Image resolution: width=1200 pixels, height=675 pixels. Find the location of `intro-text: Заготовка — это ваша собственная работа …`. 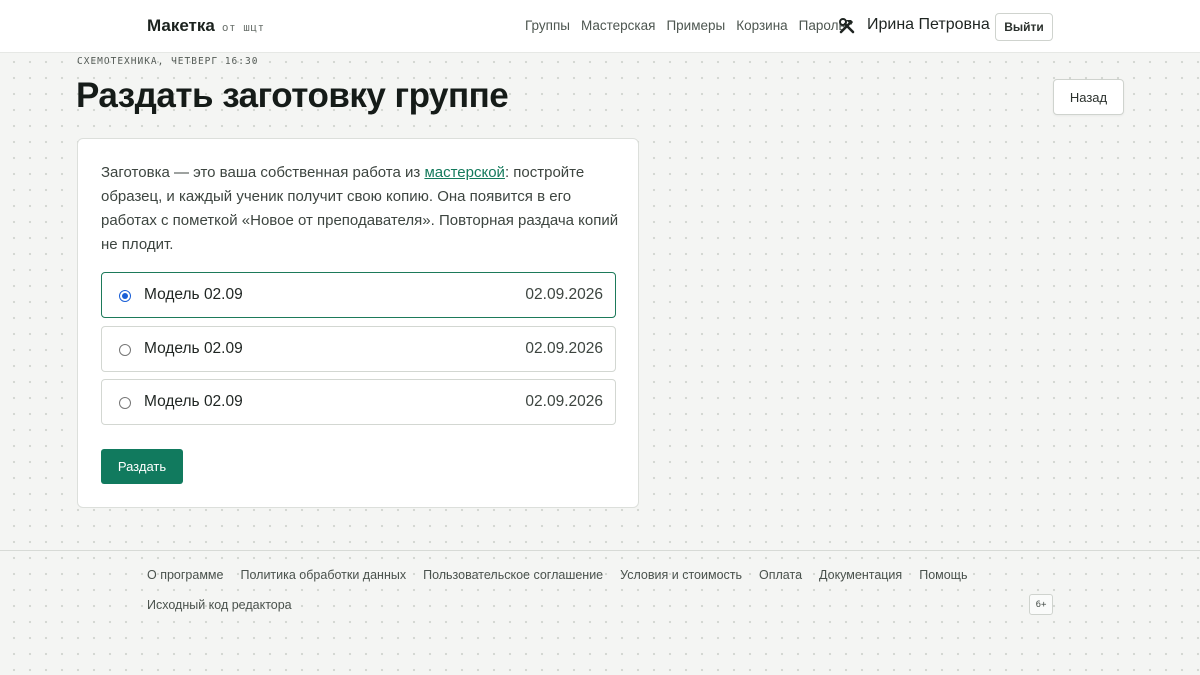

intro-text: Заготовка — это ваша собственная работа … is located at coordinates (361, 209).